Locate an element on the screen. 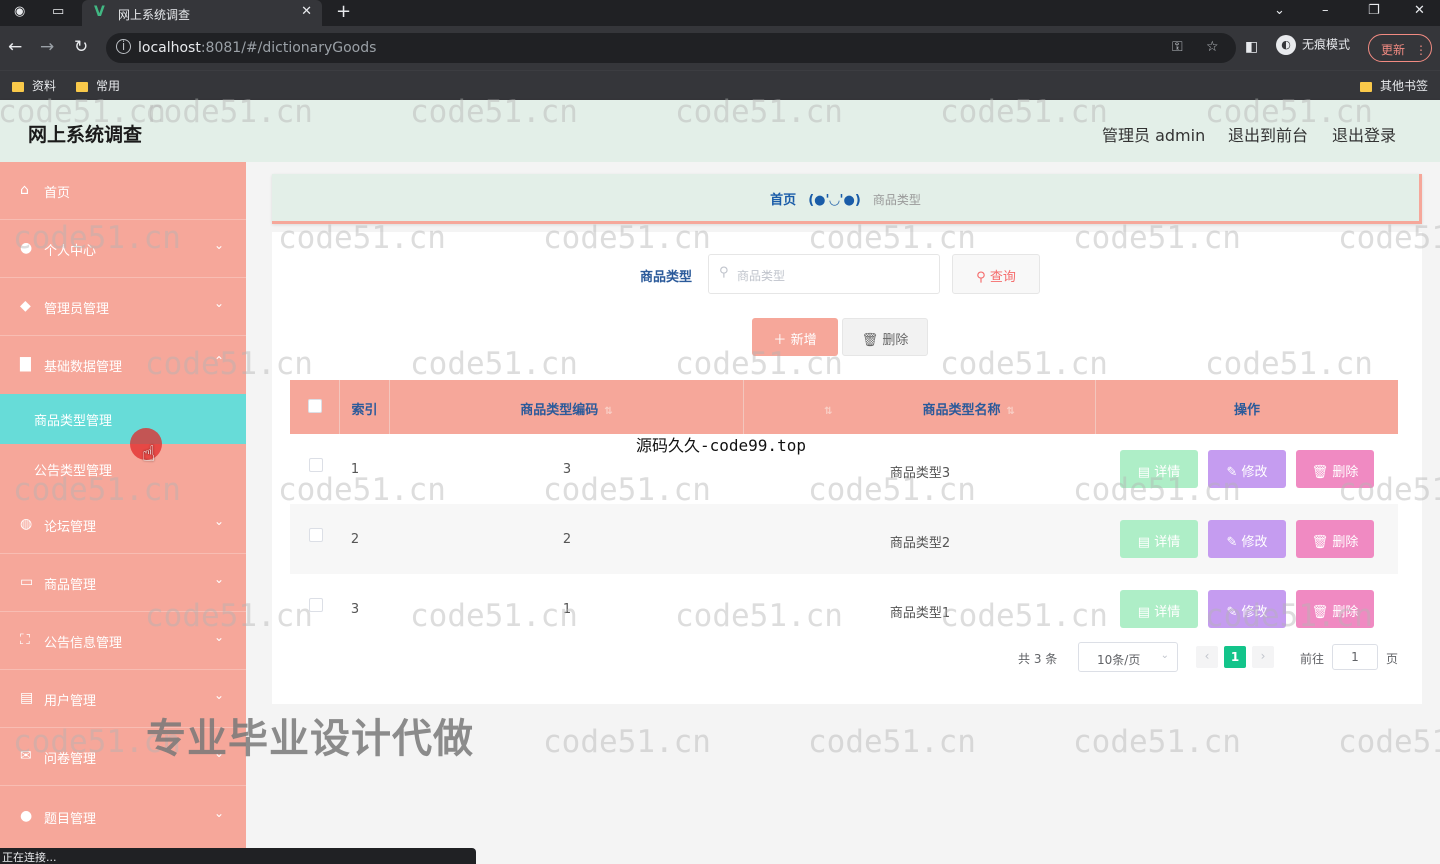 Image resolution: width=1440 pixels, height=864 pixels. sidebar-item-personal: ● 个人中心 ⌄ is located at coordinates (123, 249).